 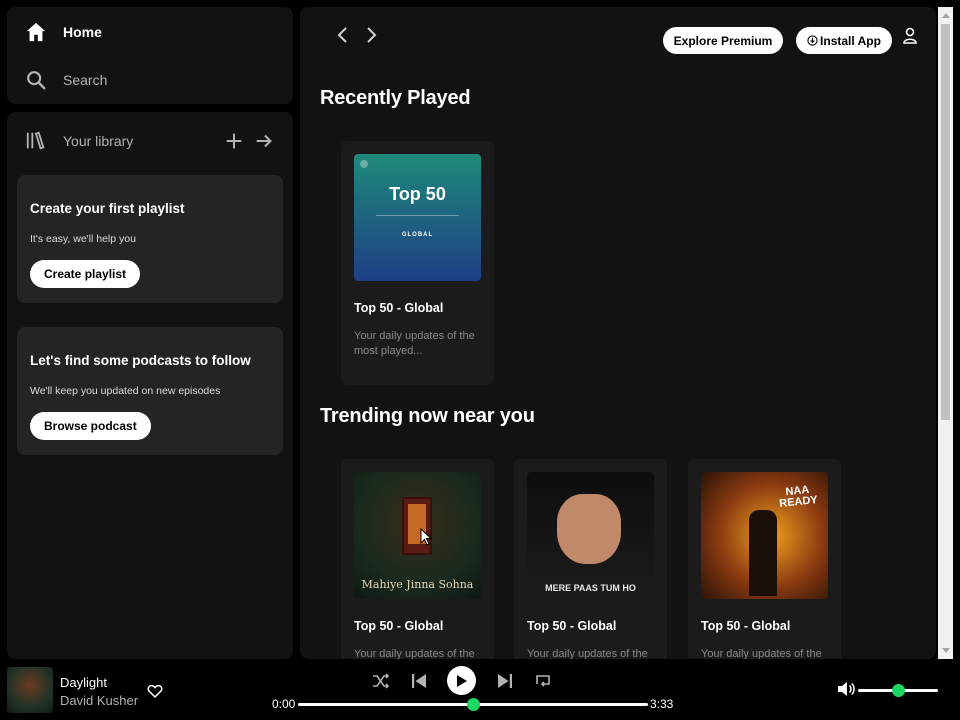 I want to click on library-icon, so click(x=36, y=141).